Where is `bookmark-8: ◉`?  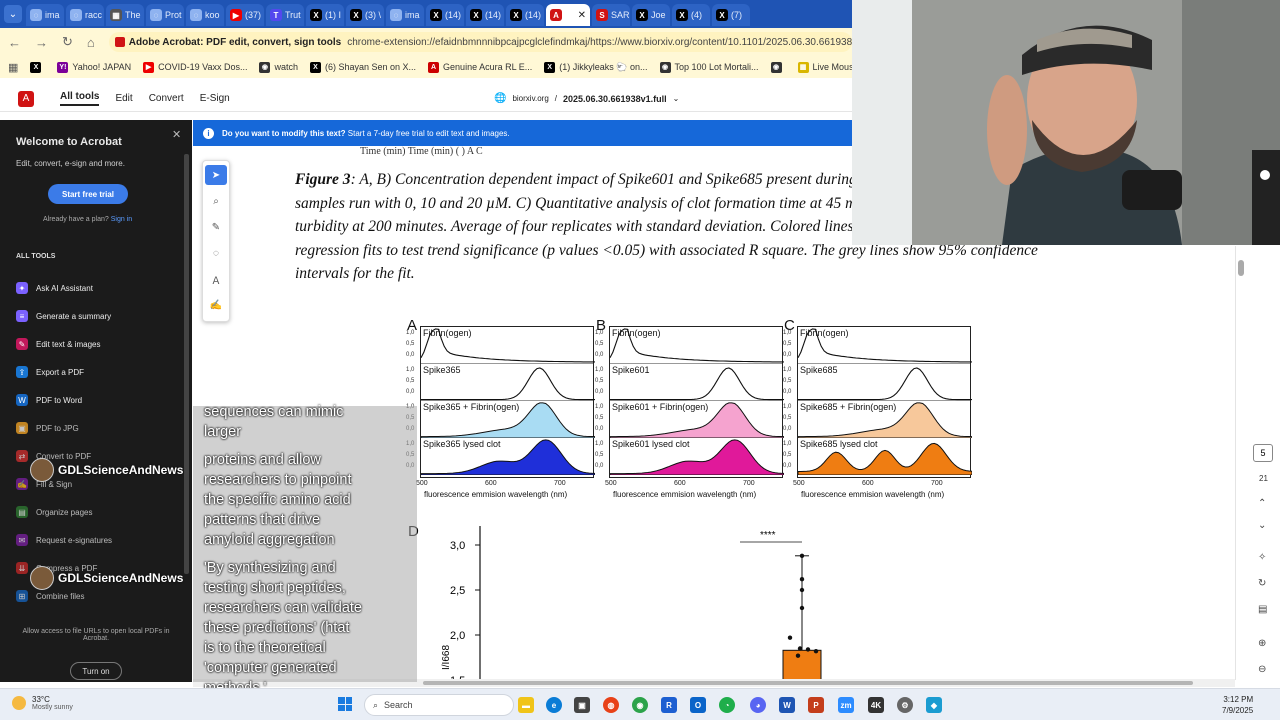
bookmark-8: ◉ is located at coordinates (778, 67).